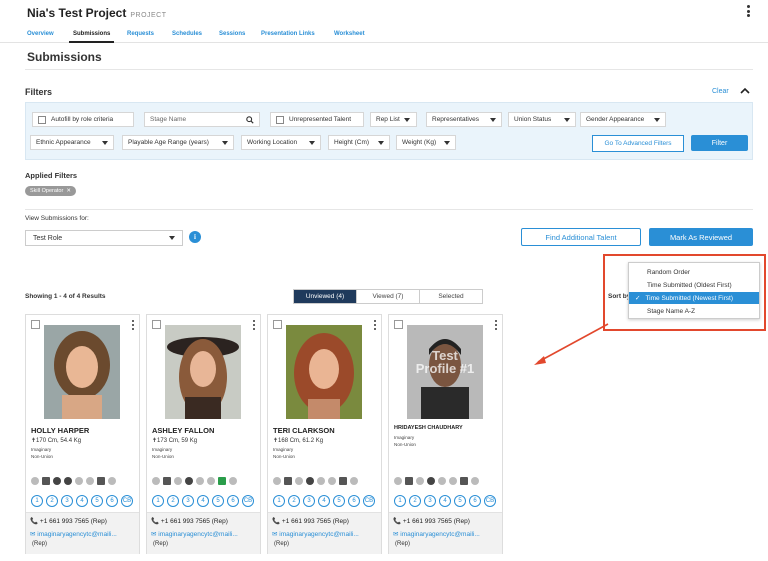 The image size is (768, 561). Describe the element at coordinates (388, 296) in the screenshot. I see `segment-viewed: Viewed (7)` at that location.